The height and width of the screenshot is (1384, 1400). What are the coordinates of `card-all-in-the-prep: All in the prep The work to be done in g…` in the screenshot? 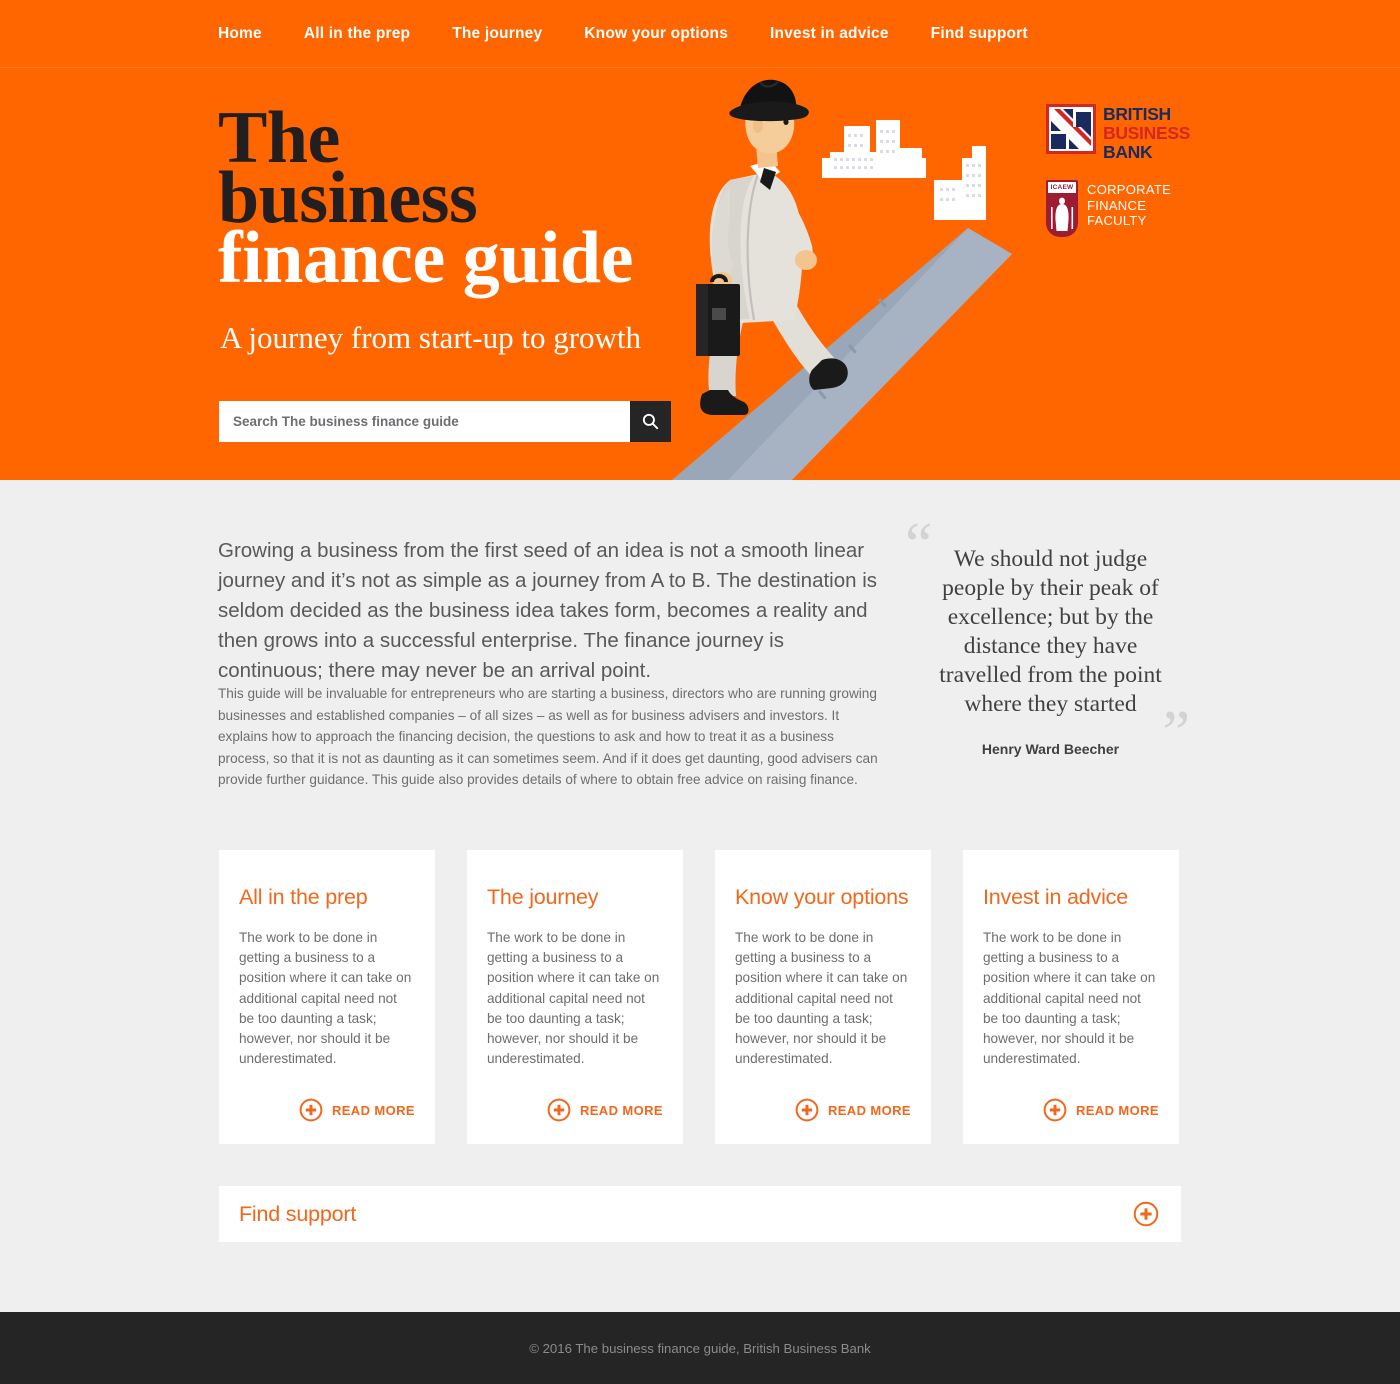 It's located at (327, 997).